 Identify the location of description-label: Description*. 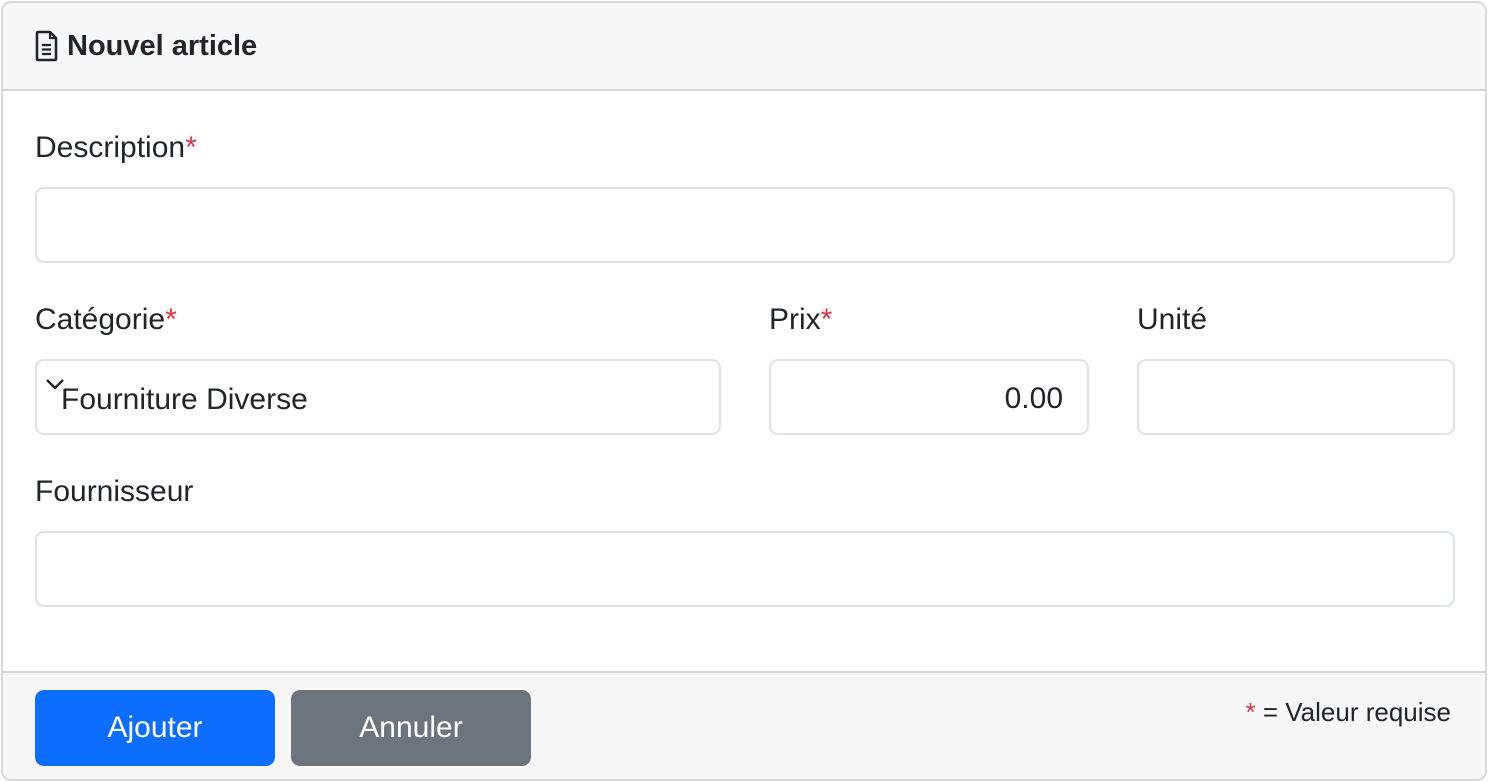
(116, 148).